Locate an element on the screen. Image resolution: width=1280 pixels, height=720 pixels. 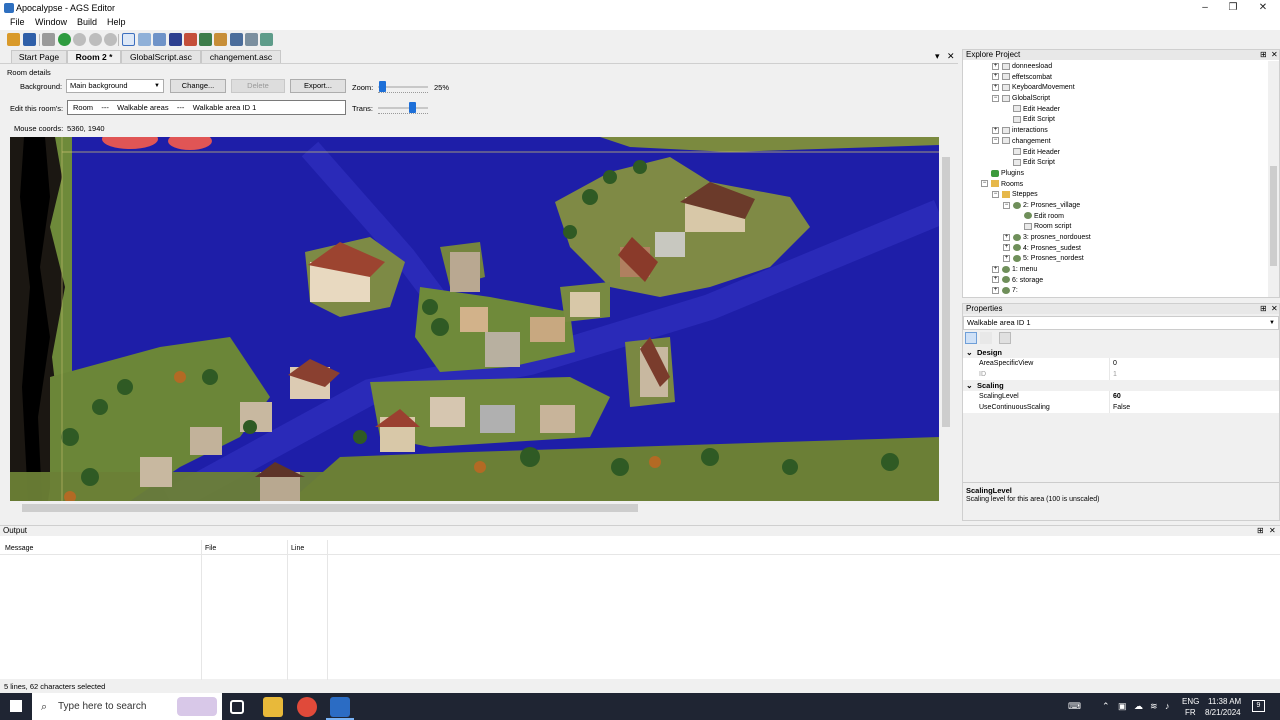
clock-time: 11:38 AM is located at coordinates (1224, 701).